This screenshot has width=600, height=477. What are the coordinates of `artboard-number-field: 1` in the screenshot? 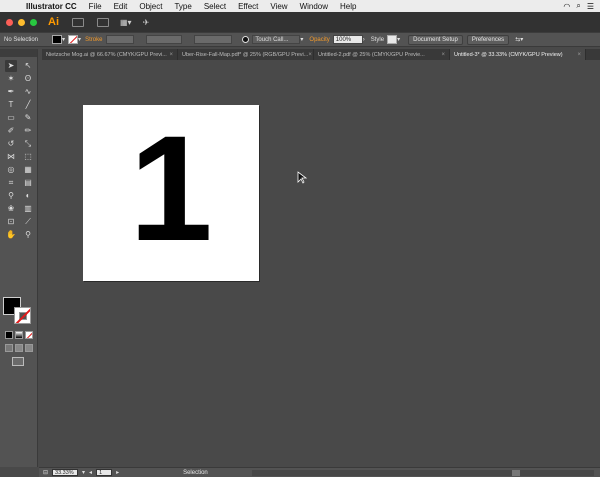 It's located at (104, 472).